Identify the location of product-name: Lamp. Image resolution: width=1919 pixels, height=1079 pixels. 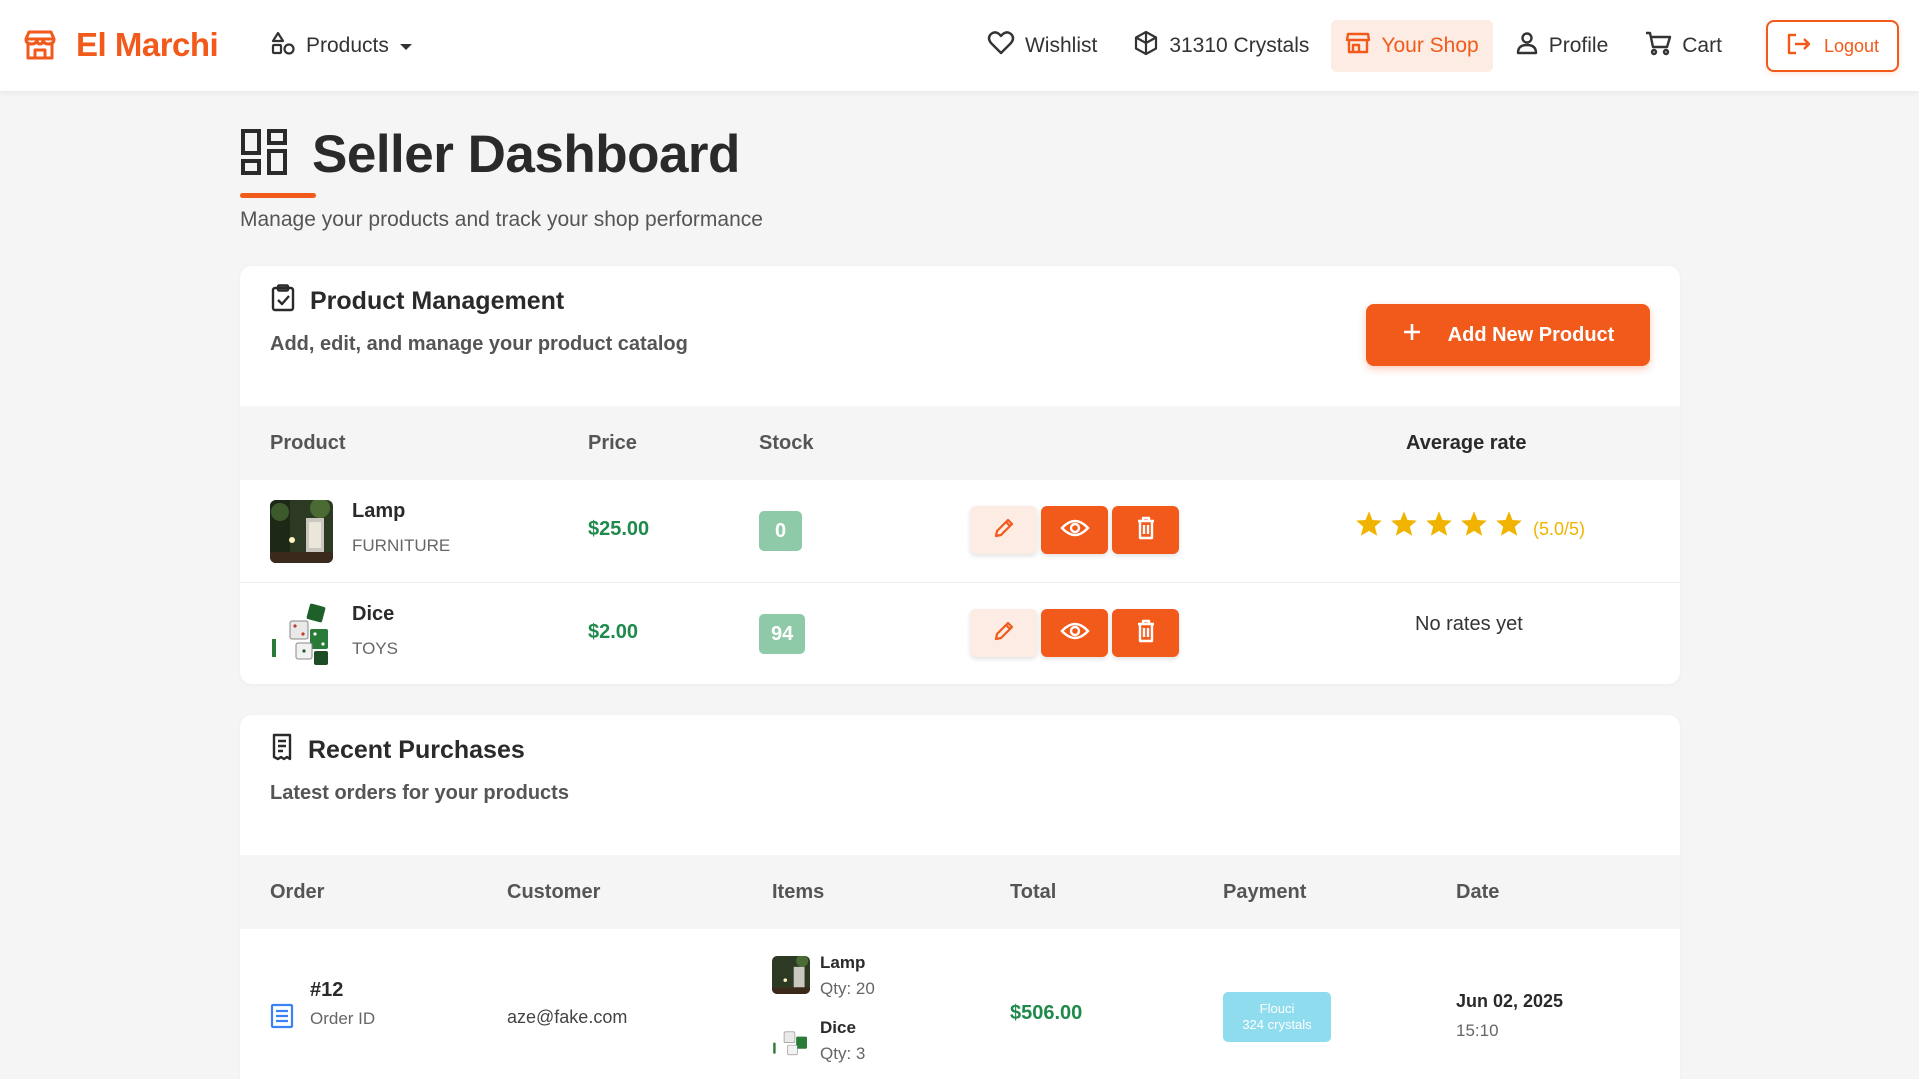
(379, 511).